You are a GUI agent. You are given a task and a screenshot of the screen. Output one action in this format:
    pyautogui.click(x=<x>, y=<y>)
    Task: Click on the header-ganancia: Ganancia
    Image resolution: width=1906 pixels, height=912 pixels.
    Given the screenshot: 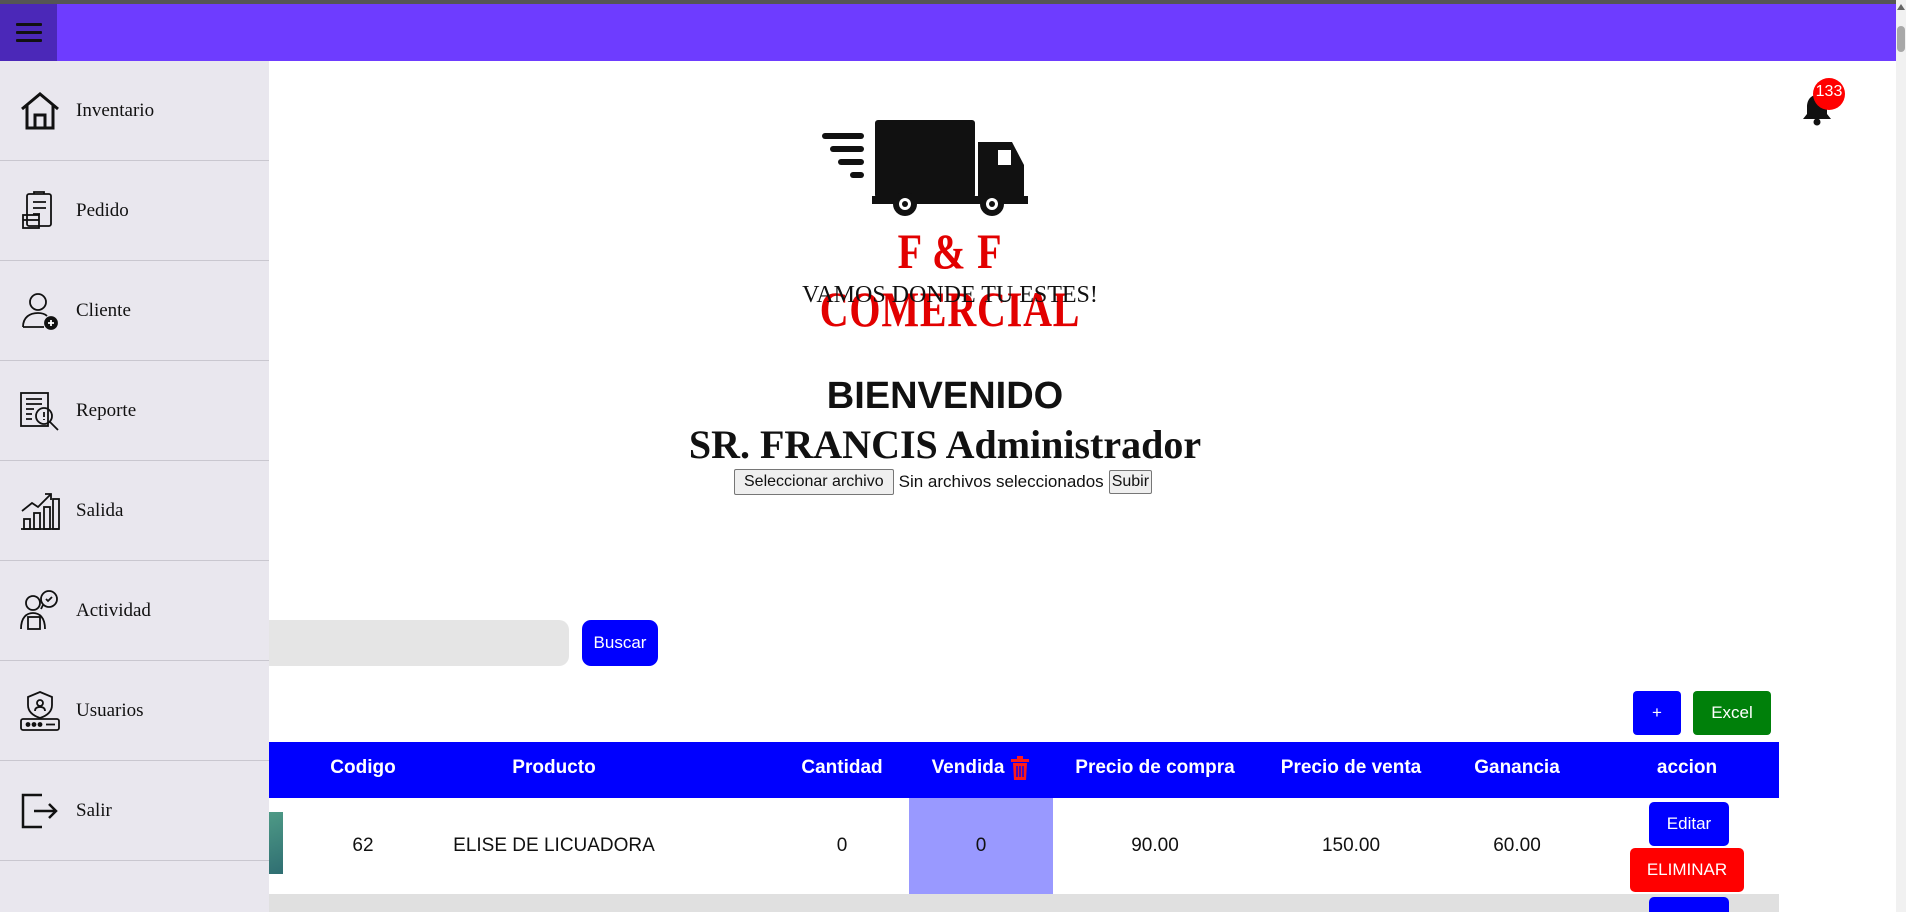 What is the action you would take?
    pyautogui.click(x=1517, y=767)
    